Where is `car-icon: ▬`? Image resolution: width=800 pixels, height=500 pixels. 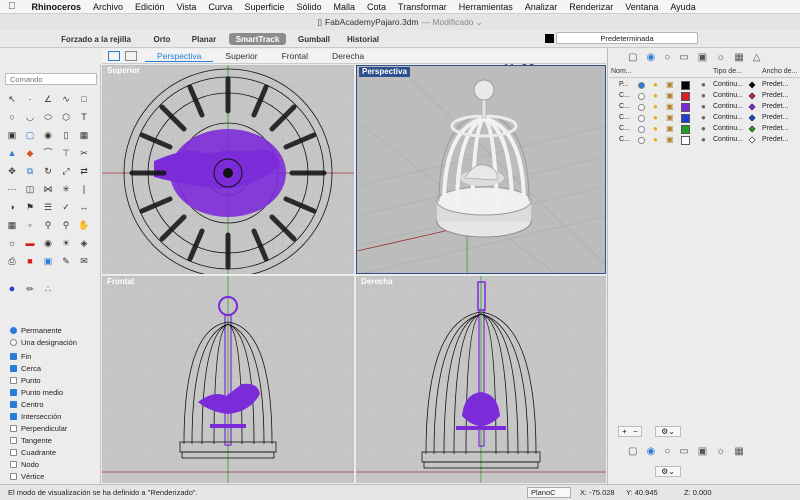
car-icon: ▬ is located at coordinates (30, 243).